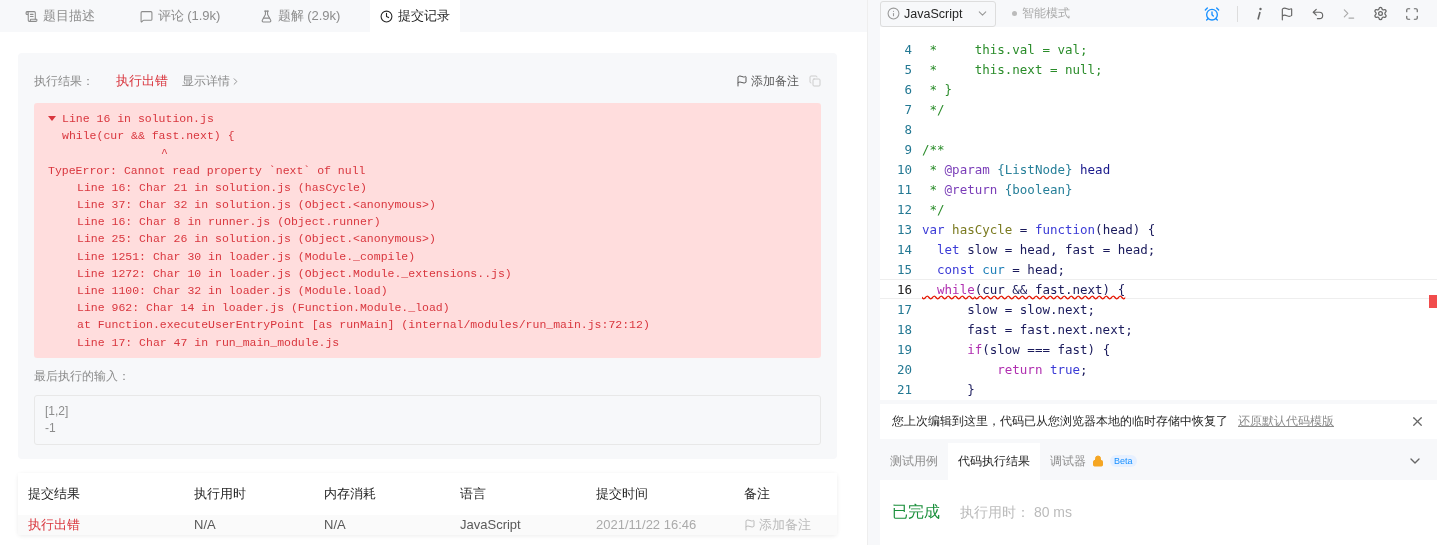  What do you see at coordinates (904, 329) in the screenshot?
I see `line-number: 18` at bounding box center [904, 329].